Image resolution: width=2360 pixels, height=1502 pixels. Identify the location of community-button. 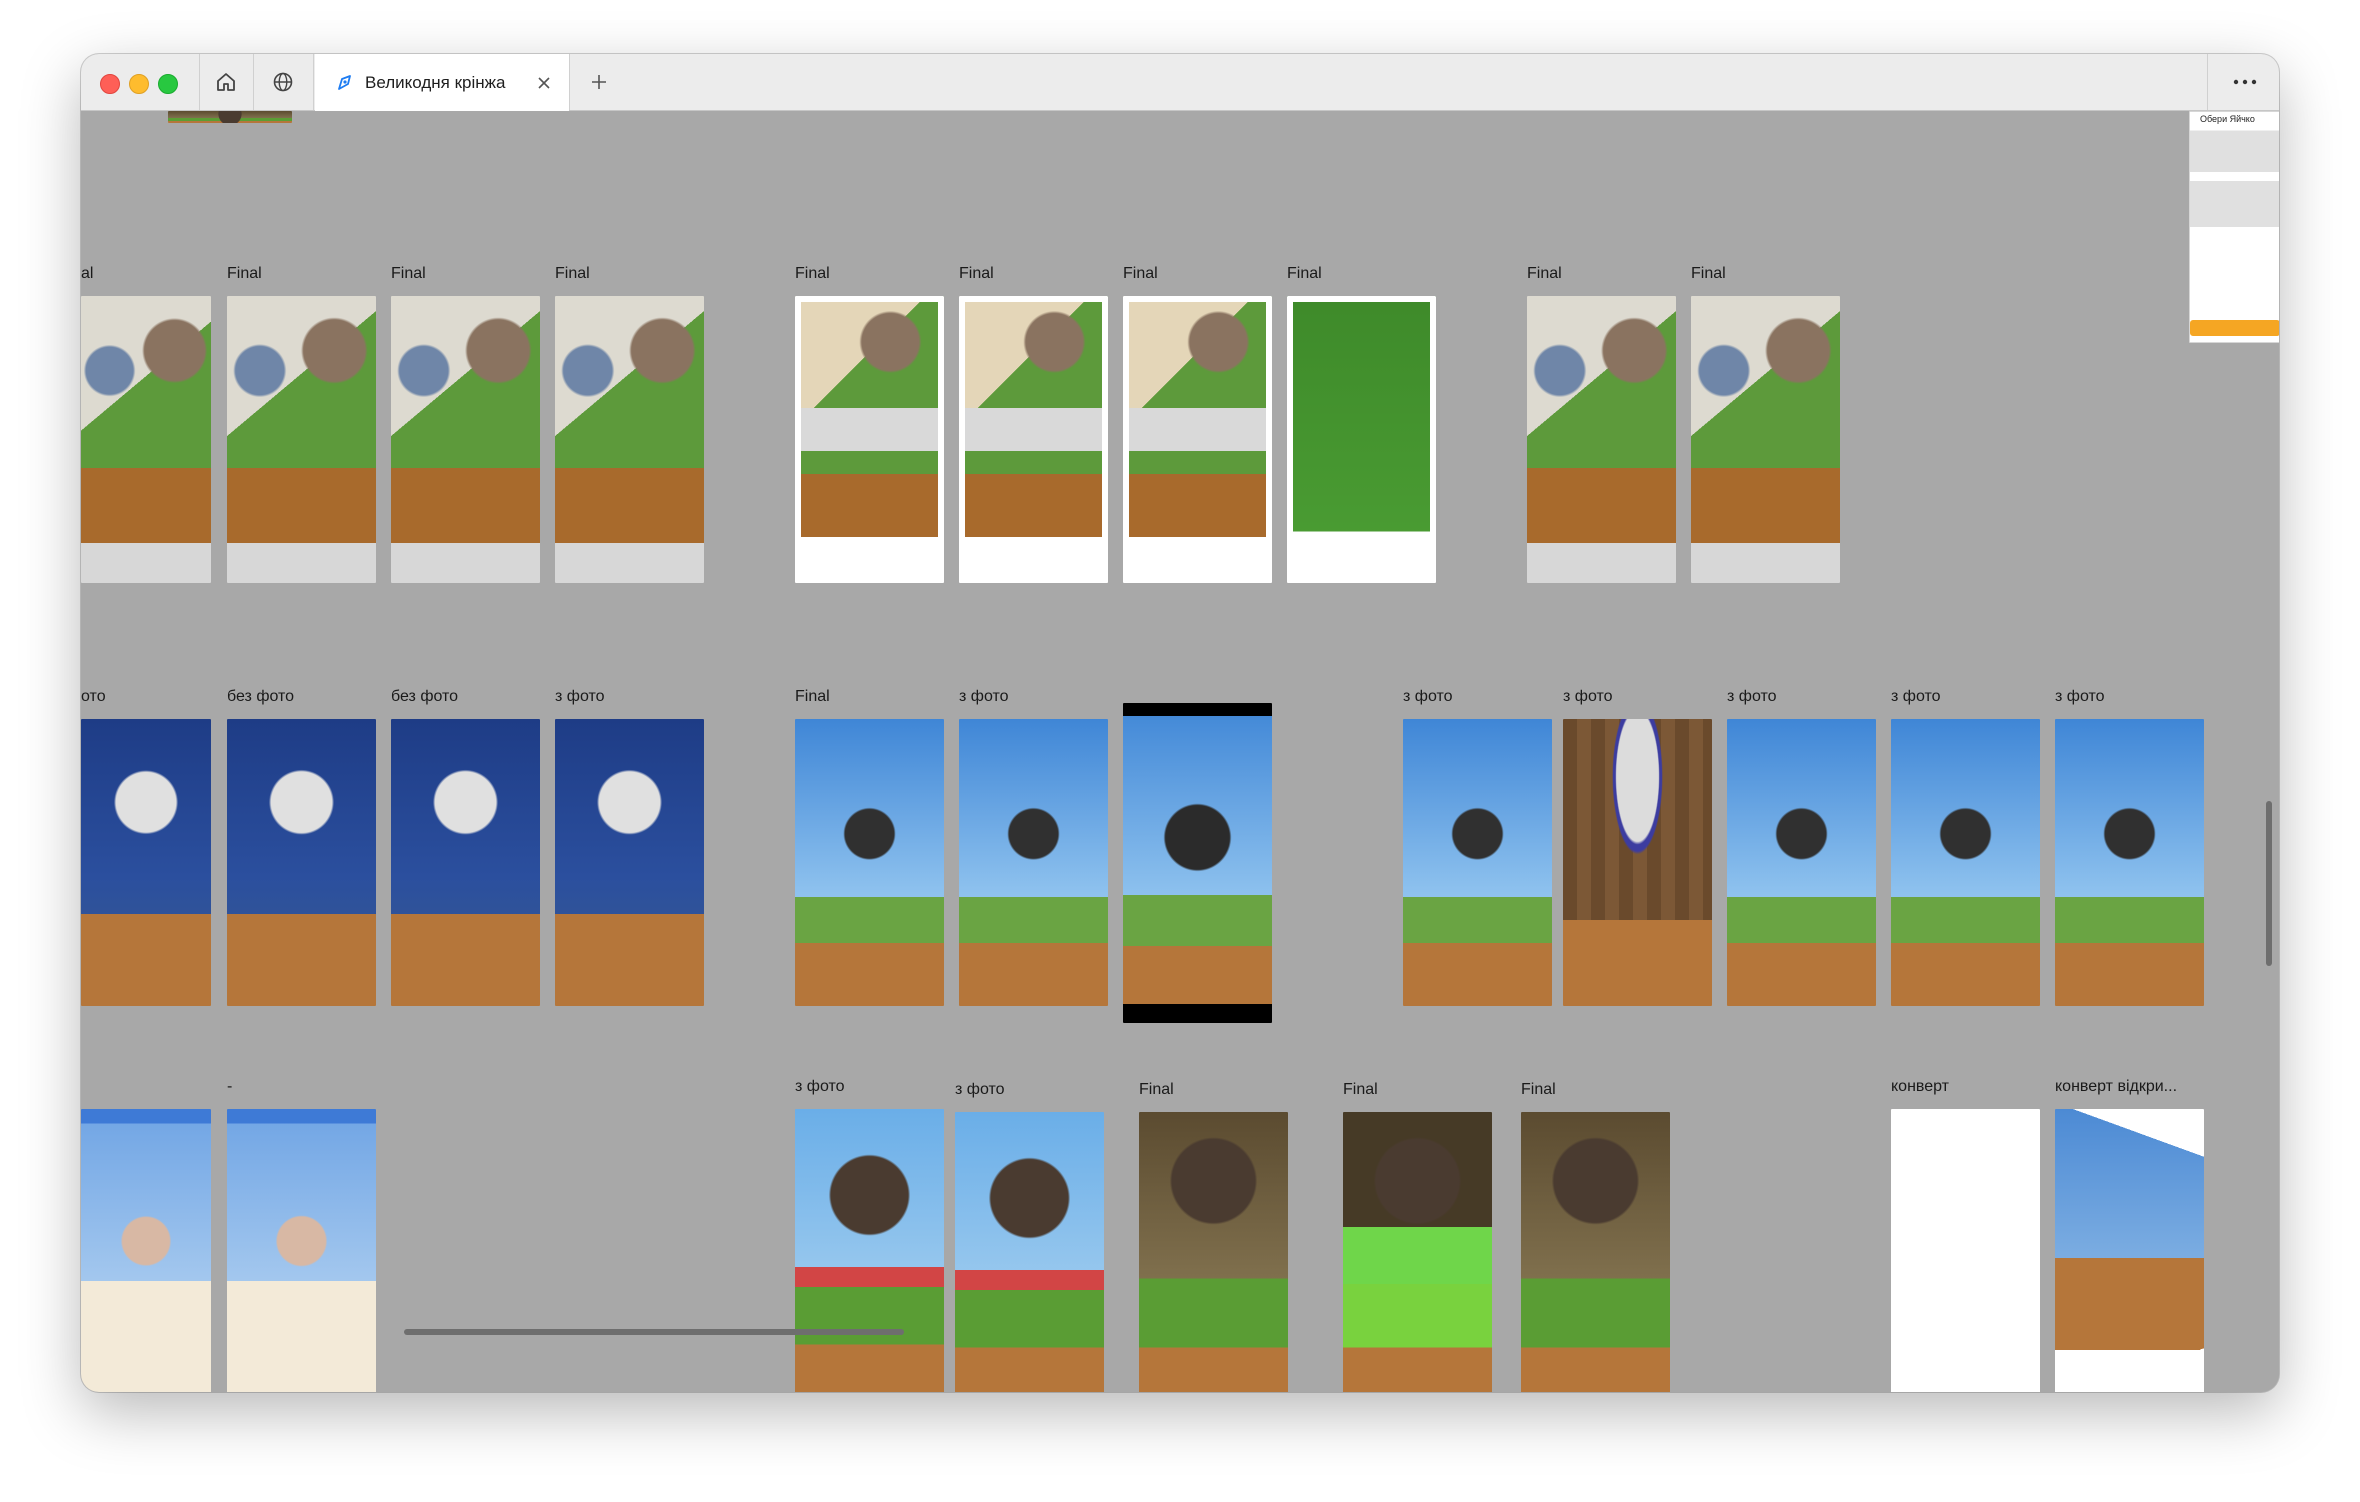
(283, 82).